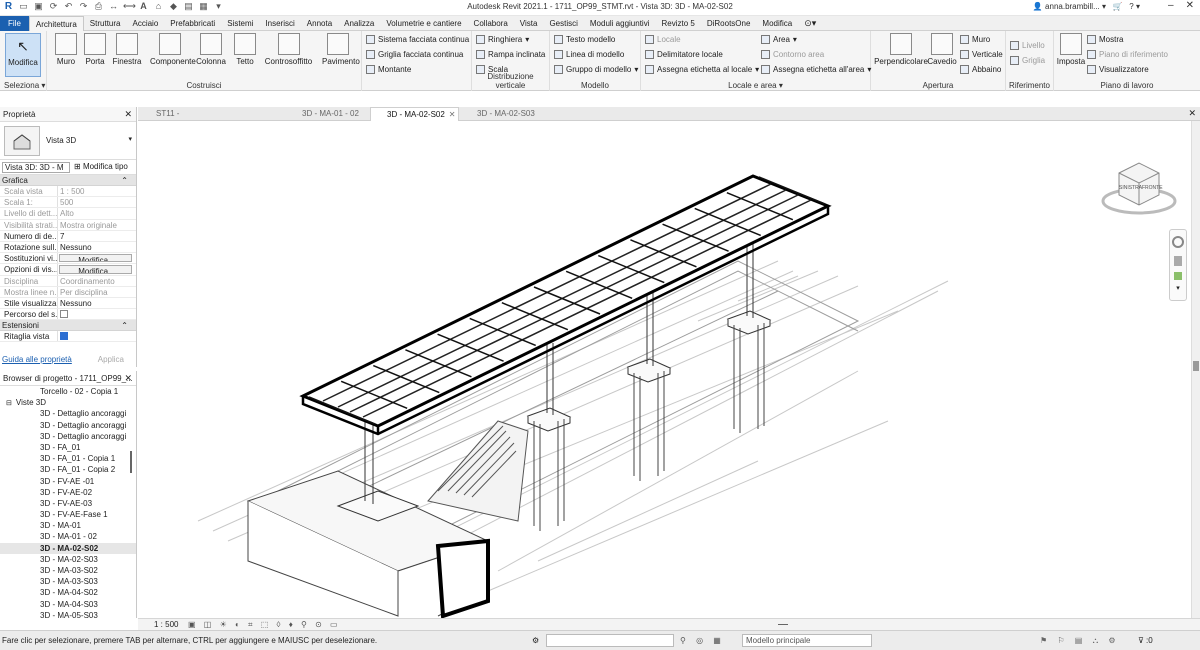  I want to click on ribbon-tab-analizza: Analizza, so click(359, 23).